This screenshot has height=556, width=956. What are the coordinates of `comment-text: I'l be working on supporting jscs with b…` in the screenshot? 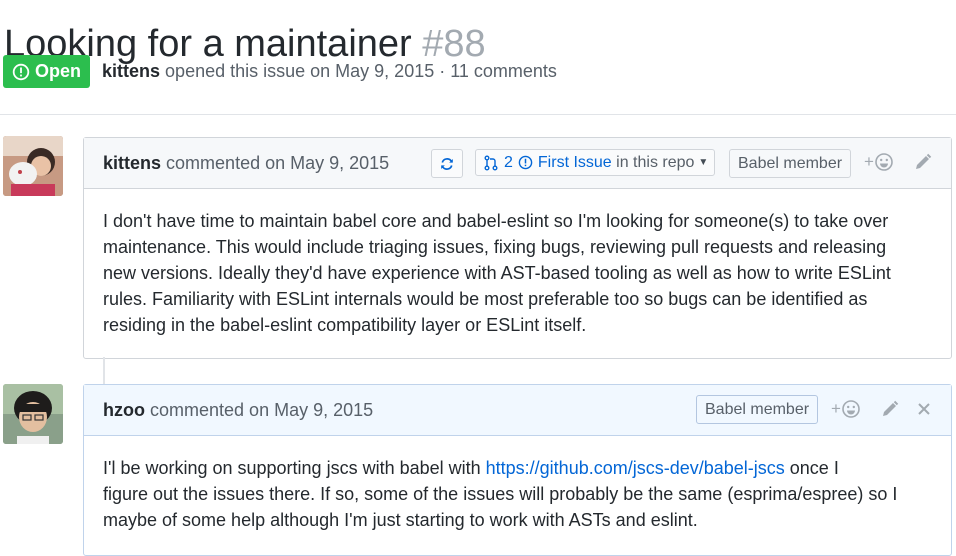 It's located at (294, 468).